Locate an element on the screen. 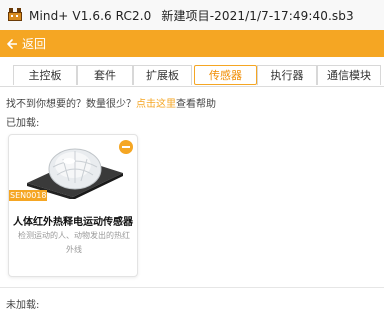 The height and width of the screenshot is (322, 384). back-label: 返回 is located at coordinates (34, 44).